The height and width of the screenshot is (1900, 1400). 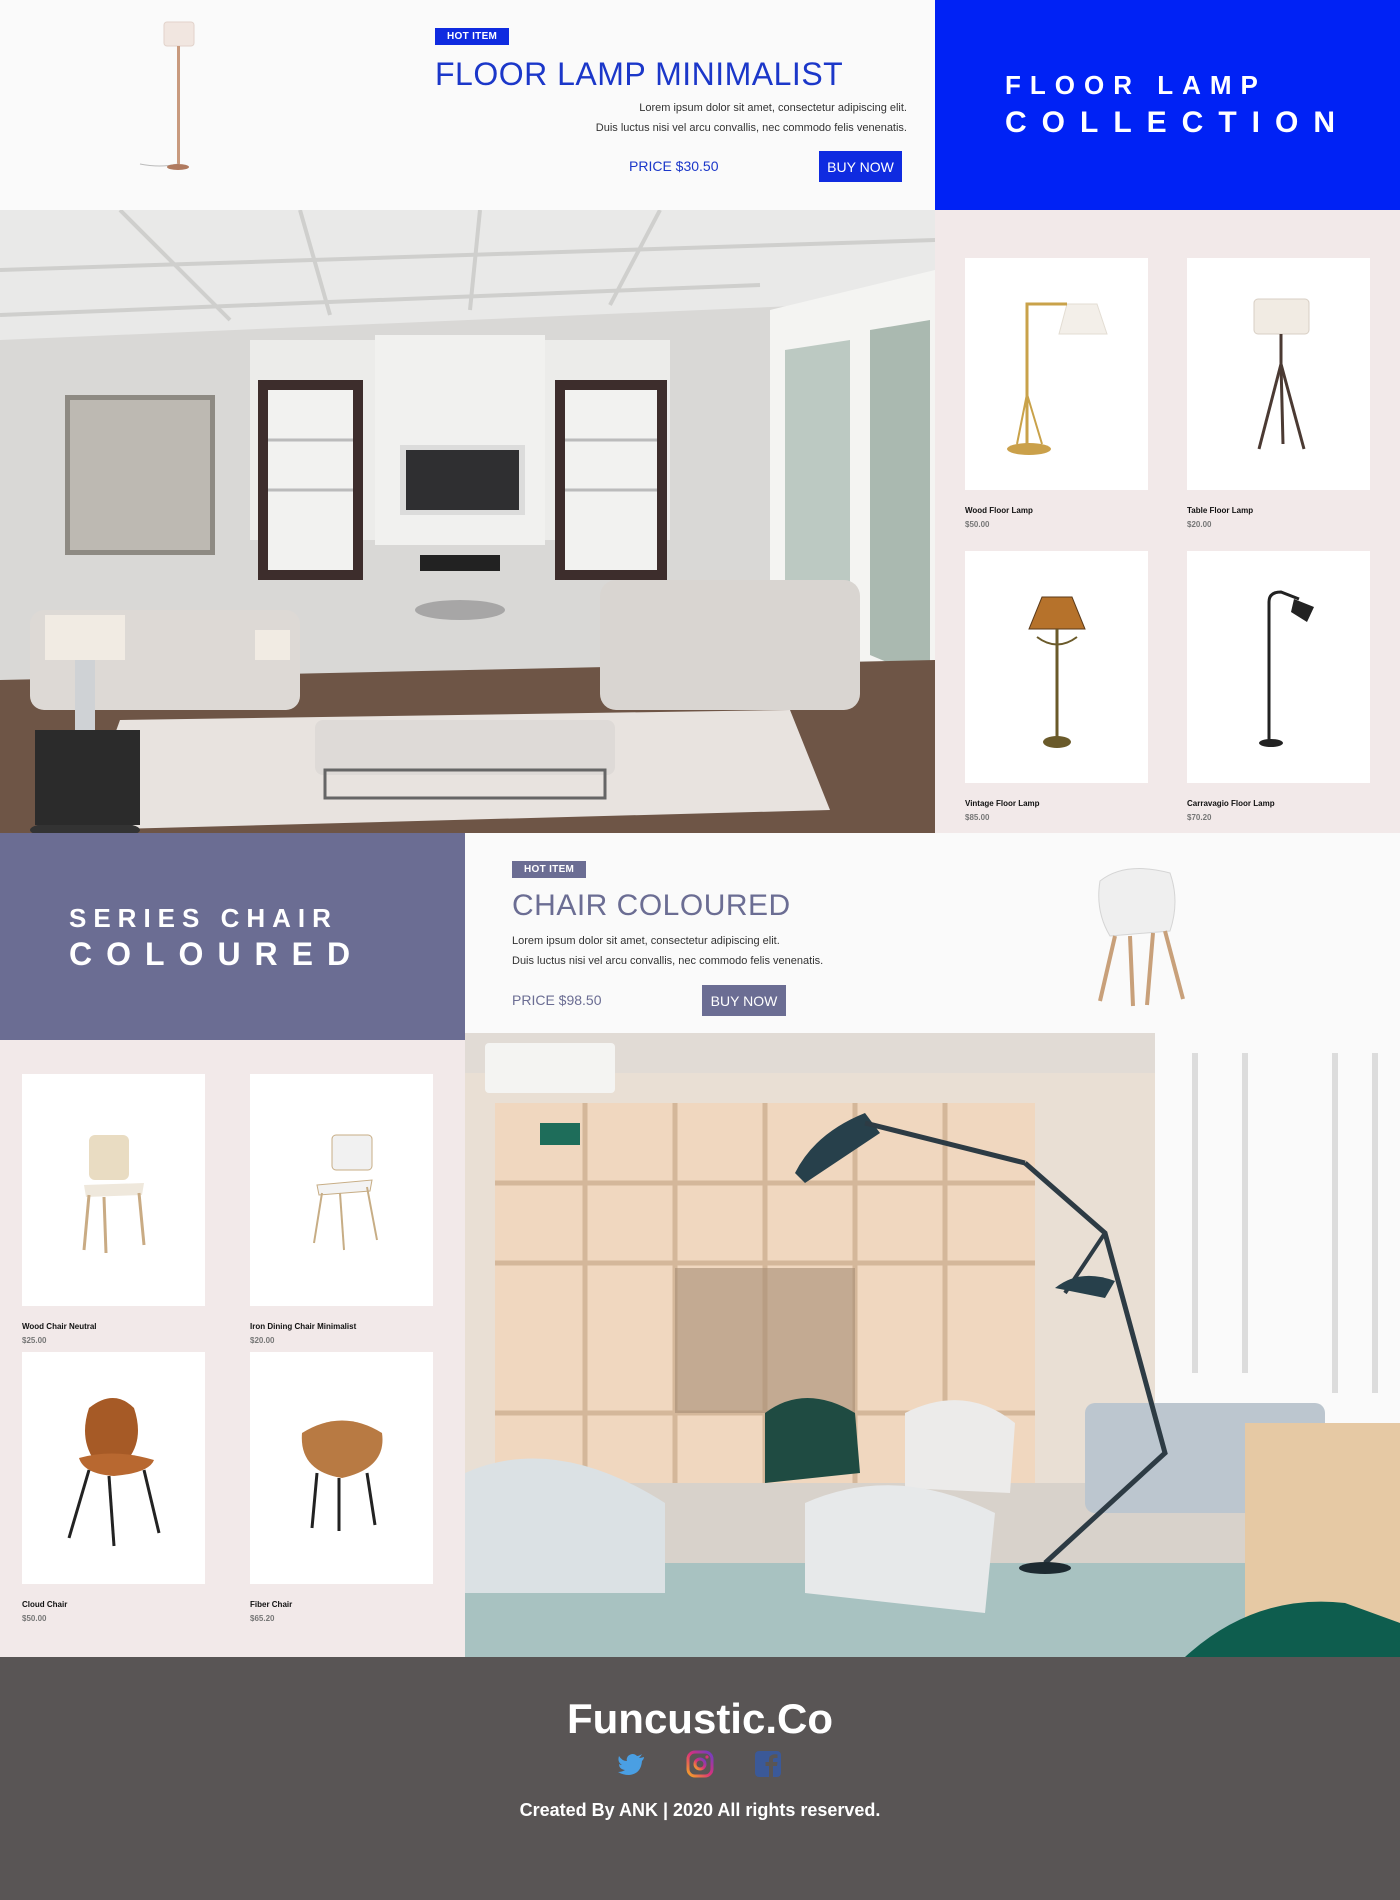 I want to click on product-card: Vintage Floor Lamp $85.00, so click(x=1056, y=686).